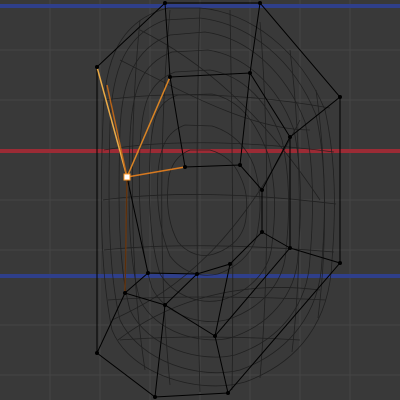 Image resolution: width=400 pixels, height=400 pixels. I want to click on selected-edges, so click(141, 180).